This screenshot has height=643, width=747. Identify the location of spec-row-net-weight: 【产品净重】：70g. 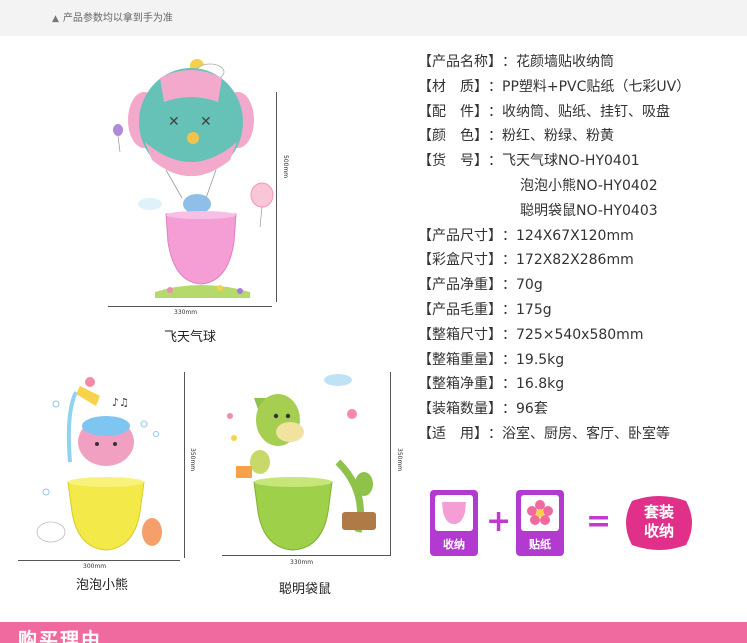
(578, 285).